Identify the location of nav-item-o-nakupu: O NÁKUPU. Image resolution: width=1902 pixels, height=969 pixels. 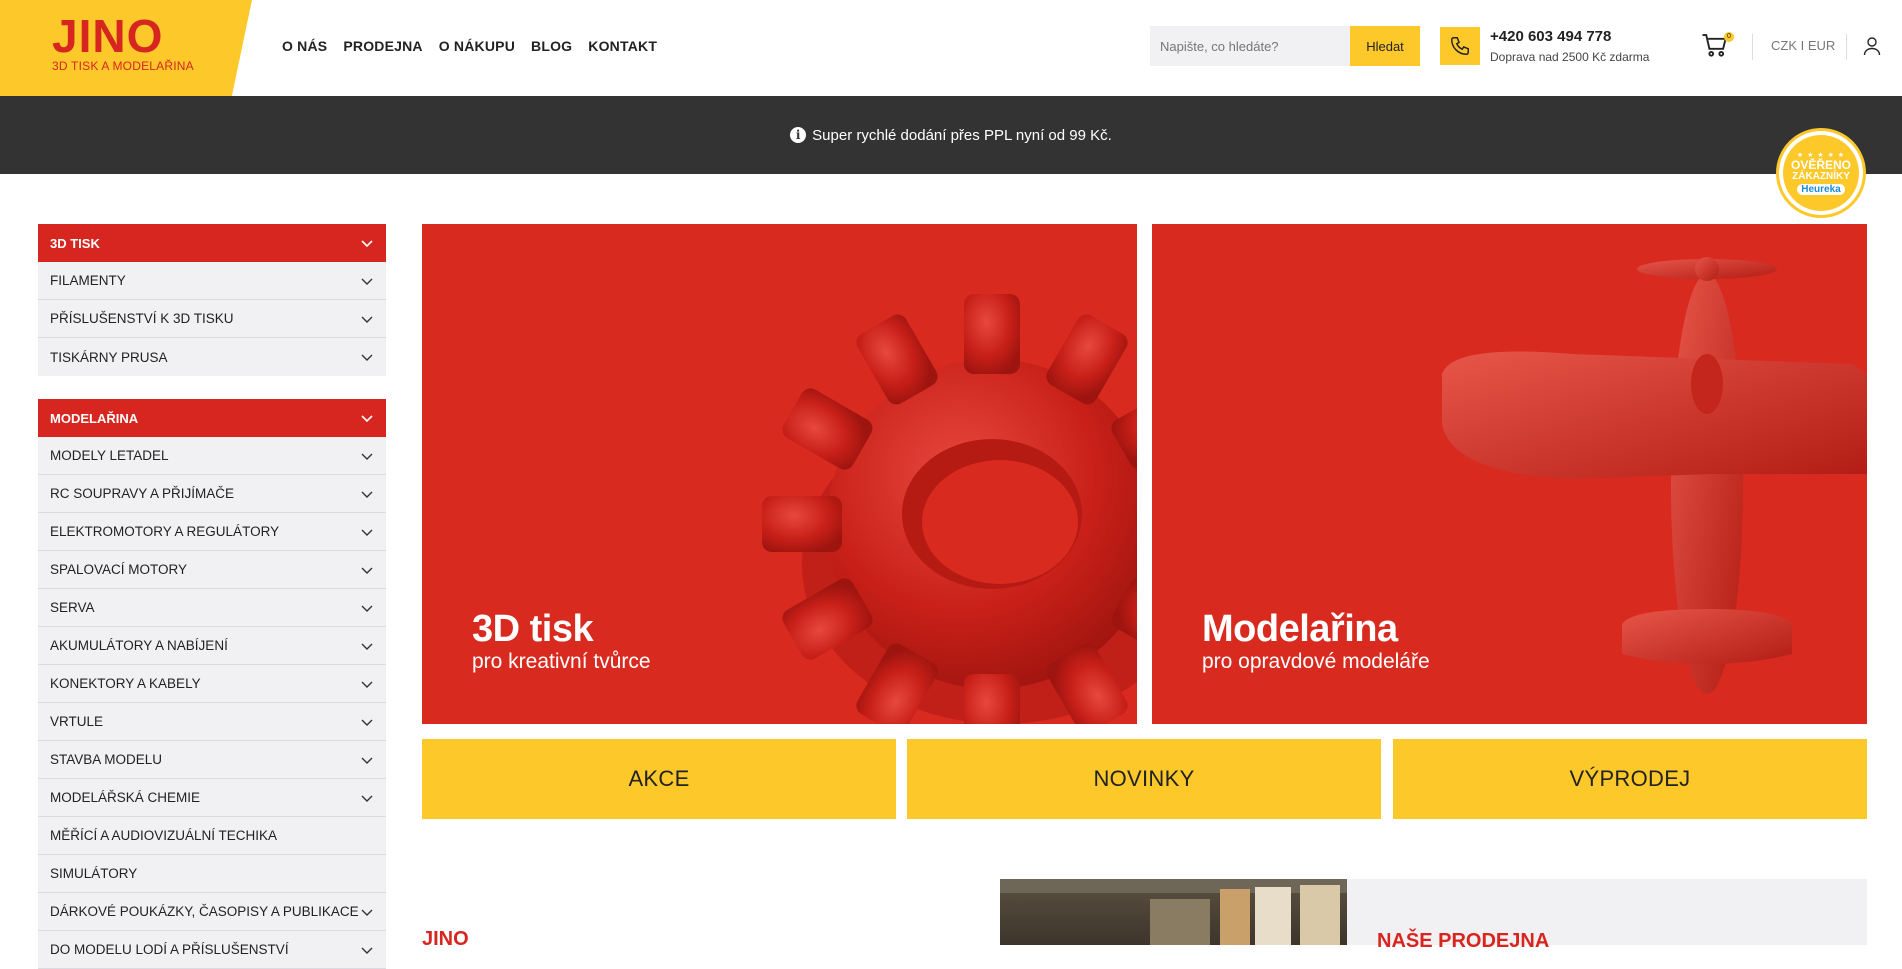
(477, 46).